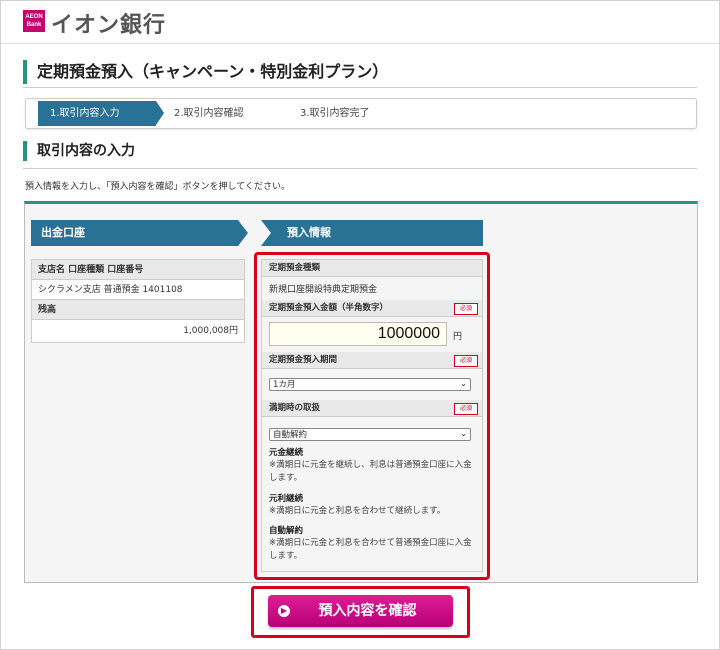 This screenshot has width=720, height=650. I want to click on section-divider, so click(360, 168).